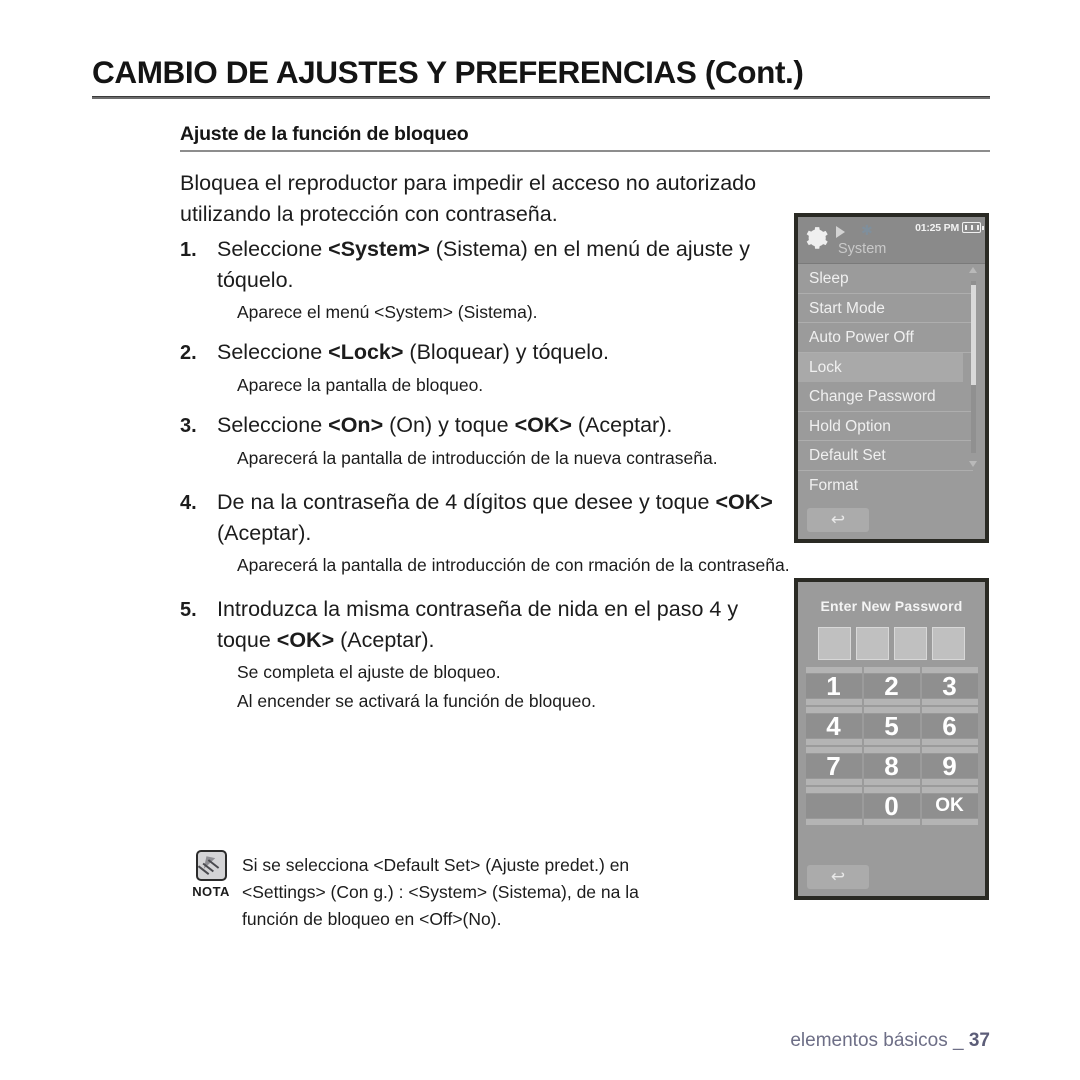 The width and height of the screenshot is (1080, 1080). What do you see at coordinates (324, 134) in the screenshot?
I see `section-heading: Ajuste de la función de bloqueo` at bounding box center [324, 134].